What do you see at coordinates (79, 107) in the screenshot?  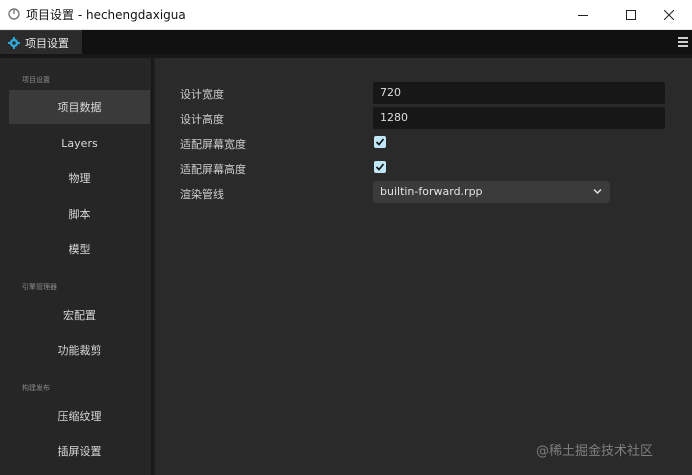 I see `sidebar-item-project-data: 项目数据` at bounding box center [79, 107].